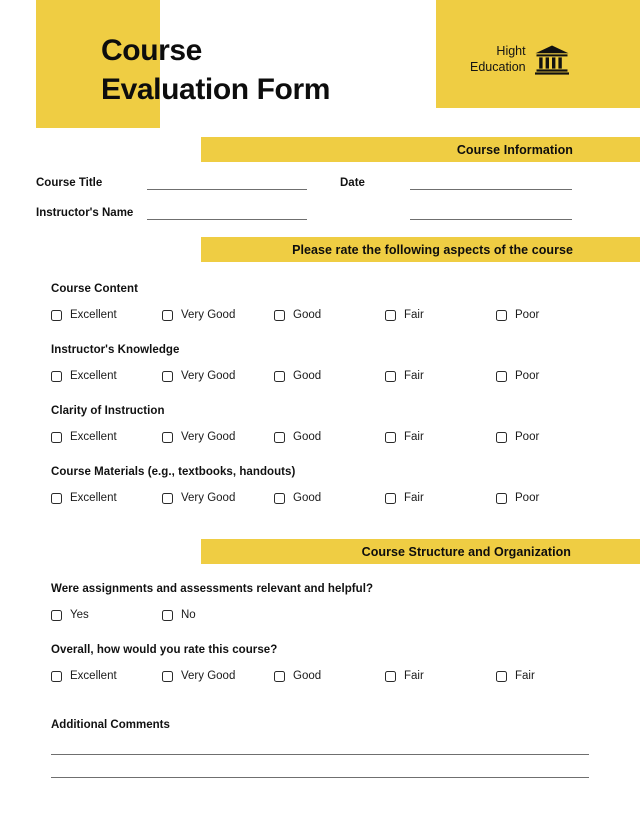 This screenshot has height=828, width=640. What do you see at coordinates (115, 350) in the screenshot?
I see `rating-group-2-label: Instructor's Knowledge` at bounding box center [115, 350].